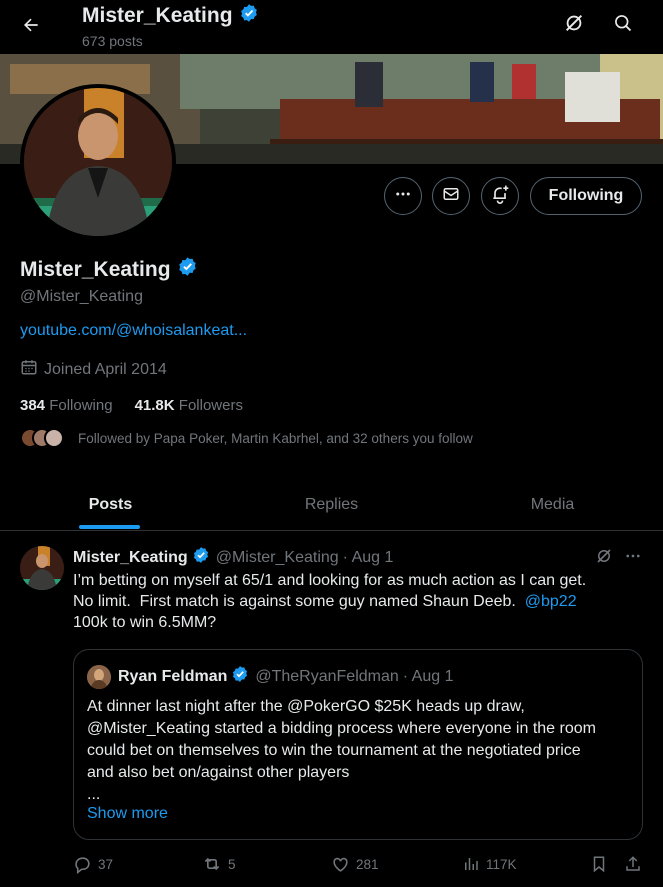 The width and height of the screenshot is (663, 887). I want to click on back-arrow-icon, so click(31, 27).